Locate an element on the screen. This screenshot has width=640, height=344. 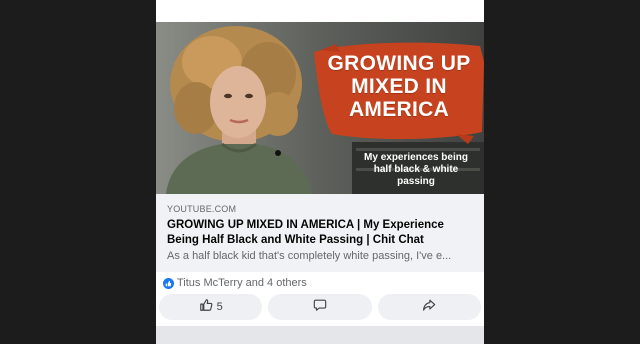
share-button is located at coordinates (429, 307).